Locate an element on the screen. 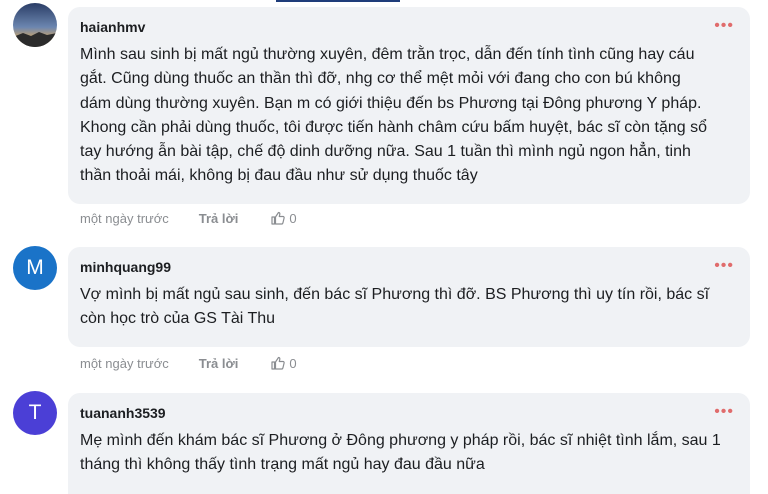 The height and width of the screenshot is (494, 768). avatar: M is located at coordinates (35, 268).